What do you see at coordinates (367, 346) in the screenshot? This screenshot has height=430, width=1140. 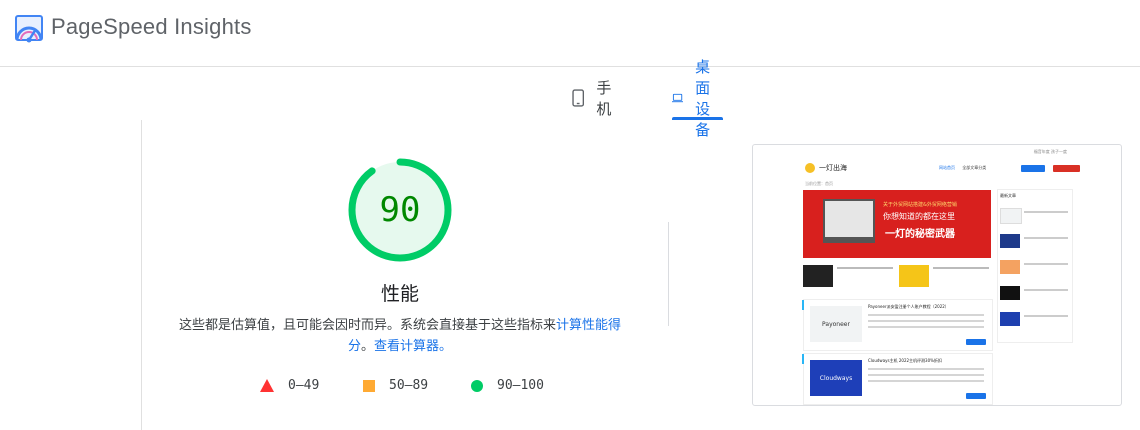 I see `description-sep: 。` at bounding box center [367, 346].